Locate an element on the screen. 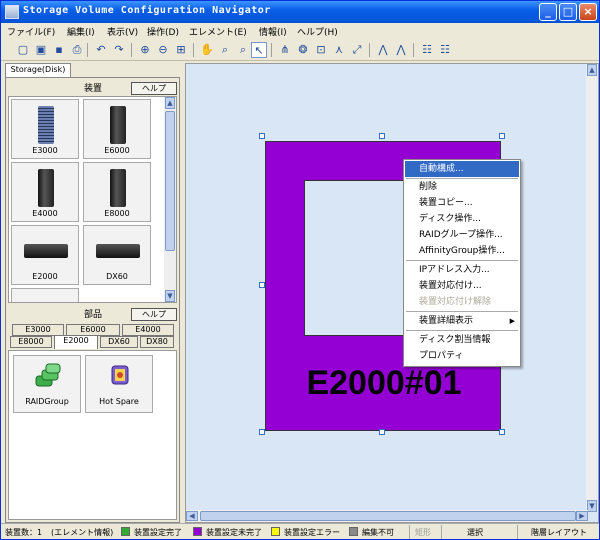  config-icon: ☷ is located at coordinates (445, 50).